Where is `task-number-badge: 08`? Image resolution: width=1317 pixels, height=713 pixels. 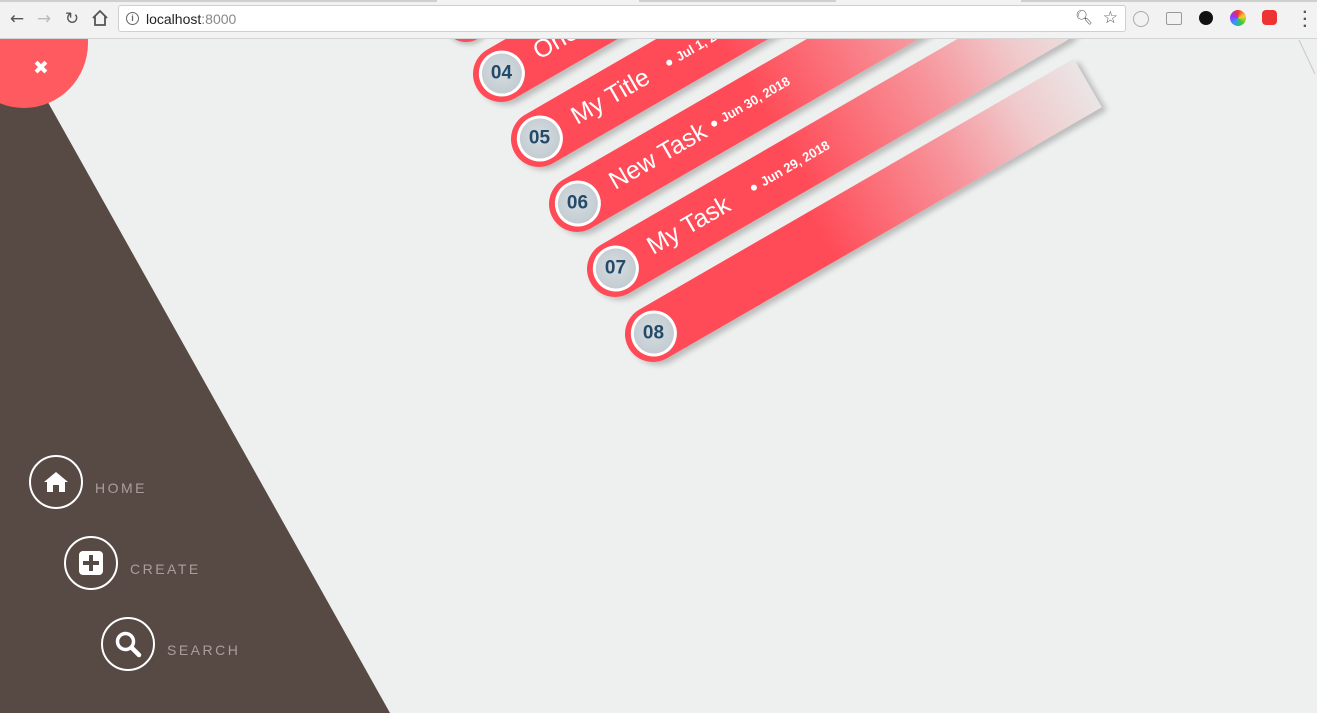 task-number-badge: 08 is located at coordinates (654, 333).